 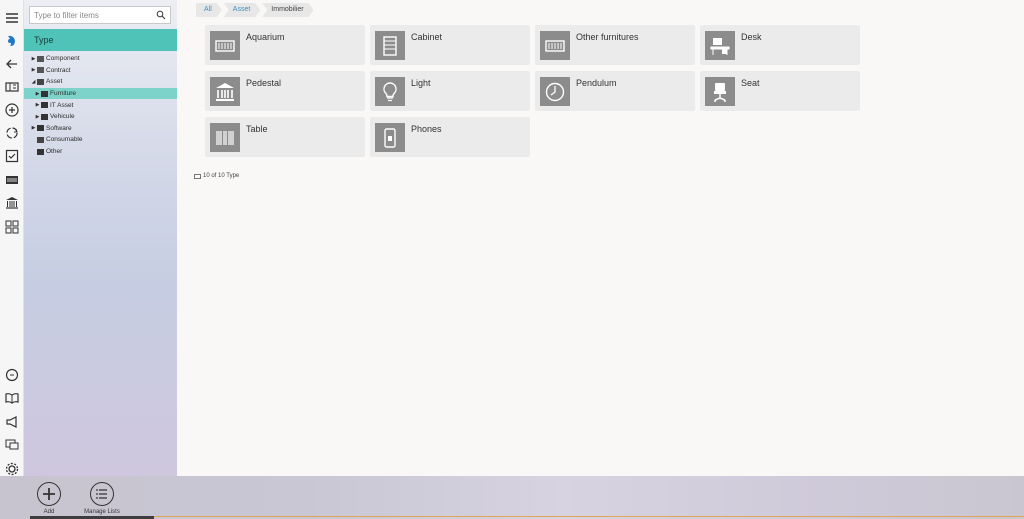 What do you see at coordinates (63, 59) in the screenshot?
I see `tree-item-label: Component` at bounding box center [63, 59].